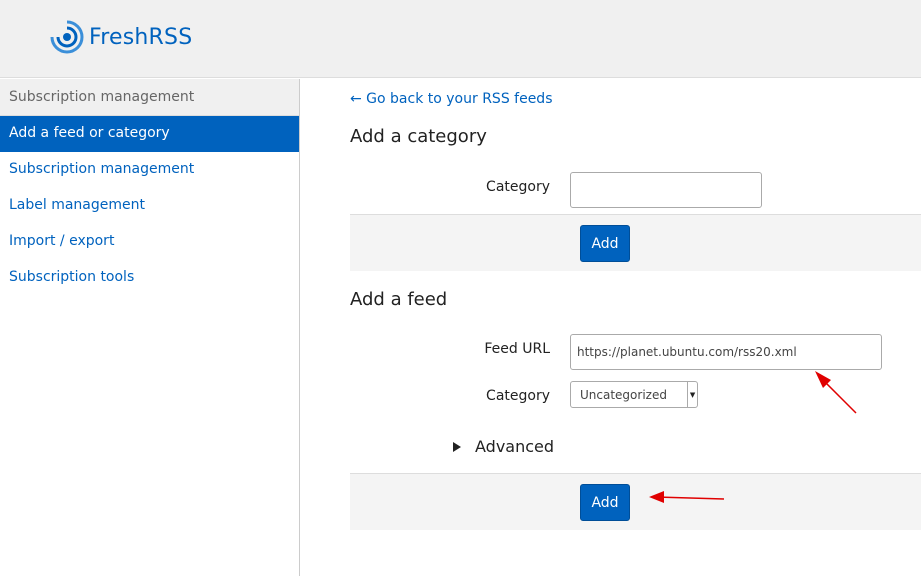 Image resolution: width=921 pixels, height=576 pixels. What do you see at coordinates (726, 352) in the screenshot?
I see `feed-url-input` at bounding box center [726, 352].